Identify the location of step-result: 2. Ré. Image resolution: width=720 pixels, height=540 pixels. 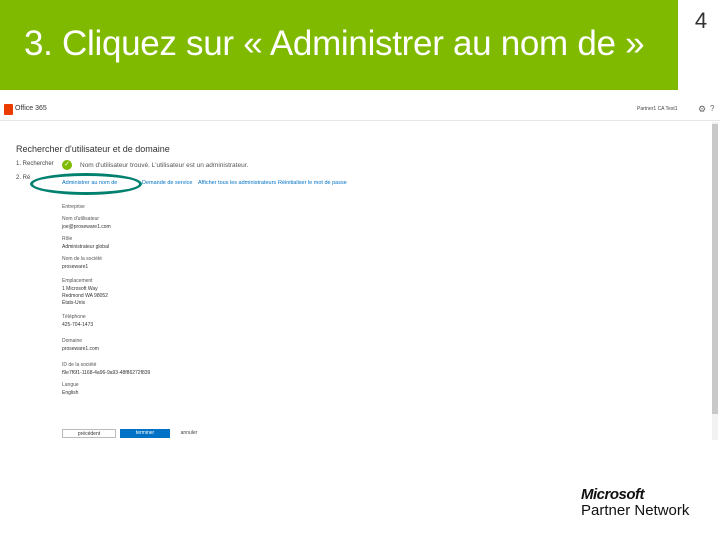
(23, 178).